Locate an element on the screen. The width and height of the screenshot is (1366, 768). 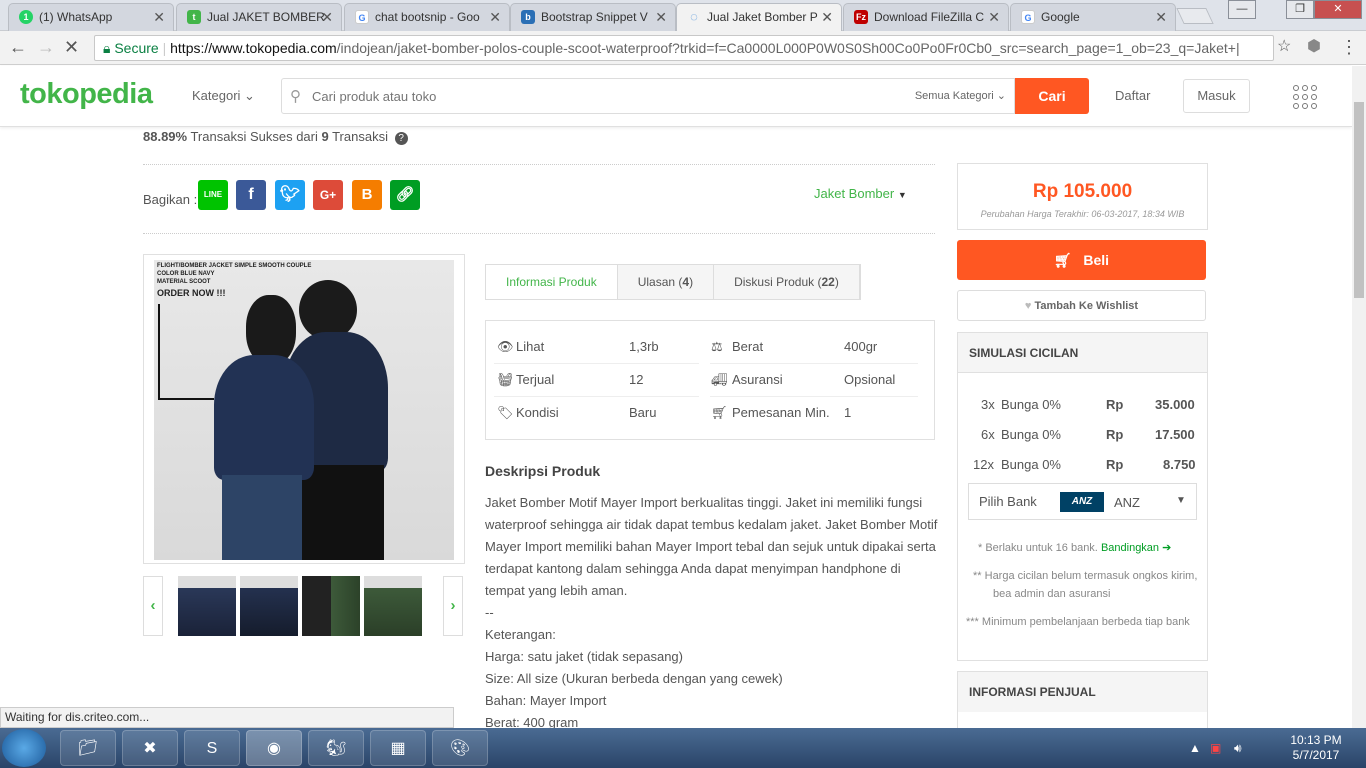
description-line: Keterangan: is located at coordinates (520, 634).